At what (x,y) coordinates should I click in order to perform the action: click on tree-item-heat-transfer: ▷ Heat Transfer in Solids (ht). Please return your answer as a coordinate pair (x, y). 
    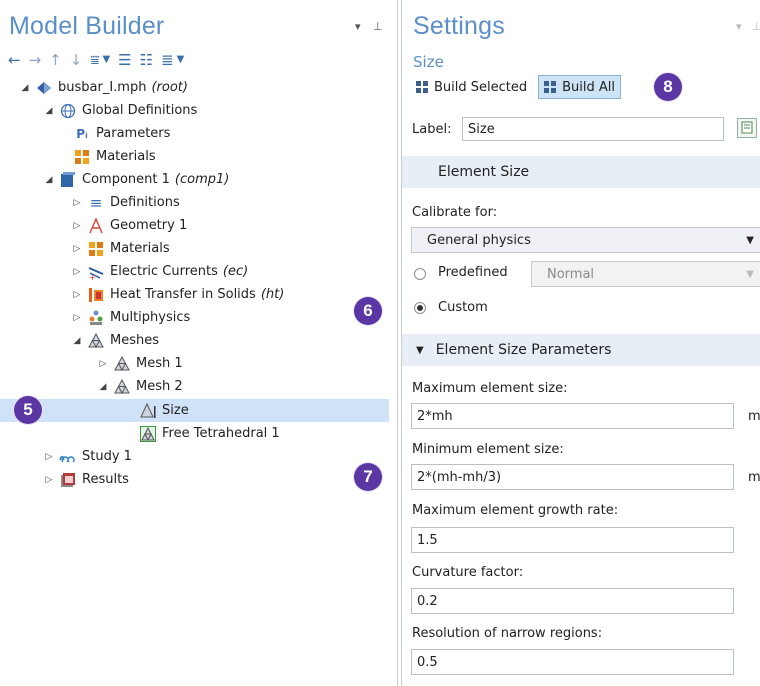
    Looking at the image, I should click on (177, 294).